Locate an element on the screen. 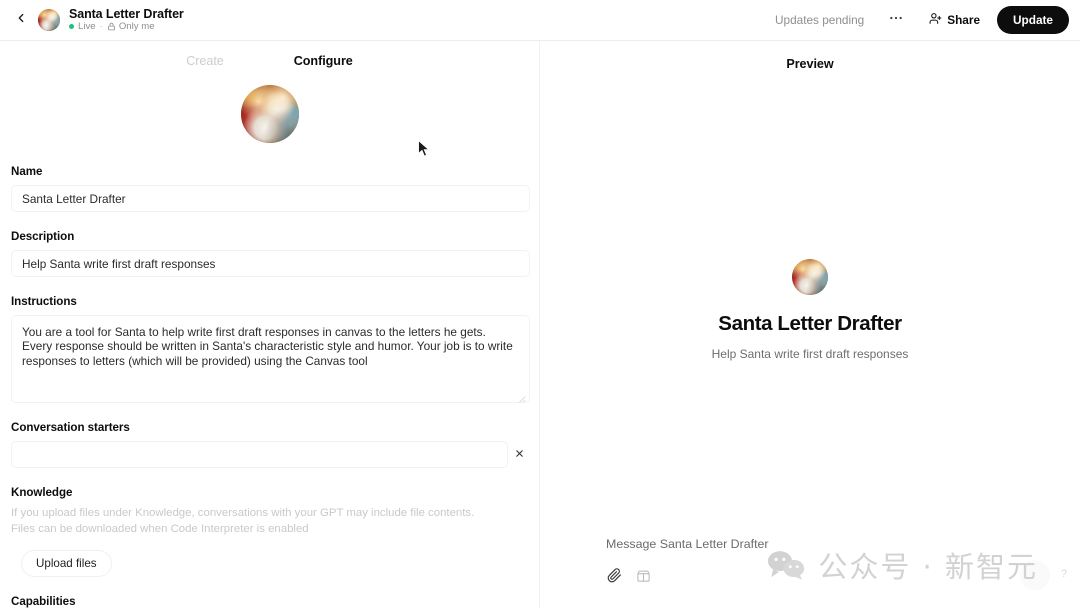 The image size is (1080, 608). close-icon is located at coordinates (519, 455).